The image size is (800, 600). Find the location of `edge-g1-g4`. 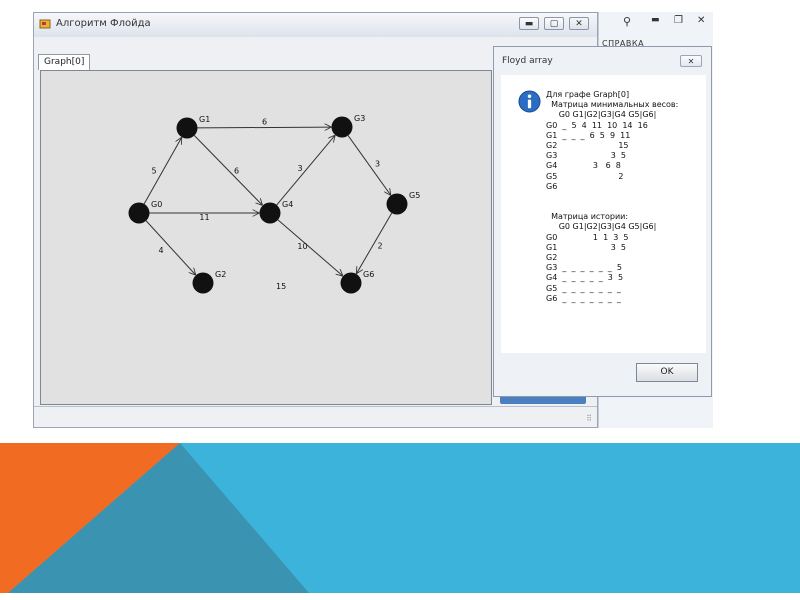

edge-g1-g4 is located at coordinates (227, 170).